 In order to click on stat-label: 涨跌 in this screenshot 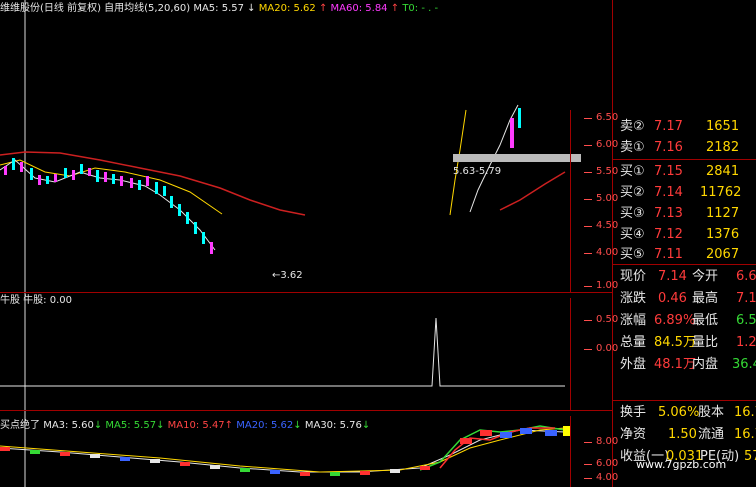, I will do `click(633, 298)`.